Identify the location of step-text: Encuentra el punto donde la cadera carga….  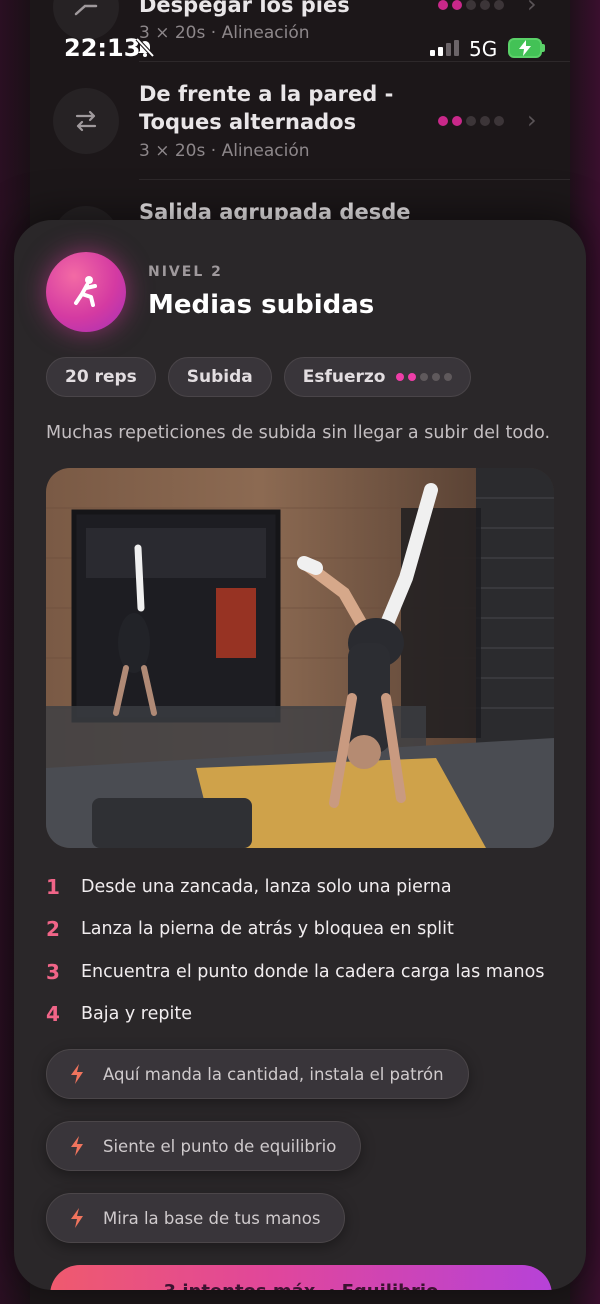
(313, 972).